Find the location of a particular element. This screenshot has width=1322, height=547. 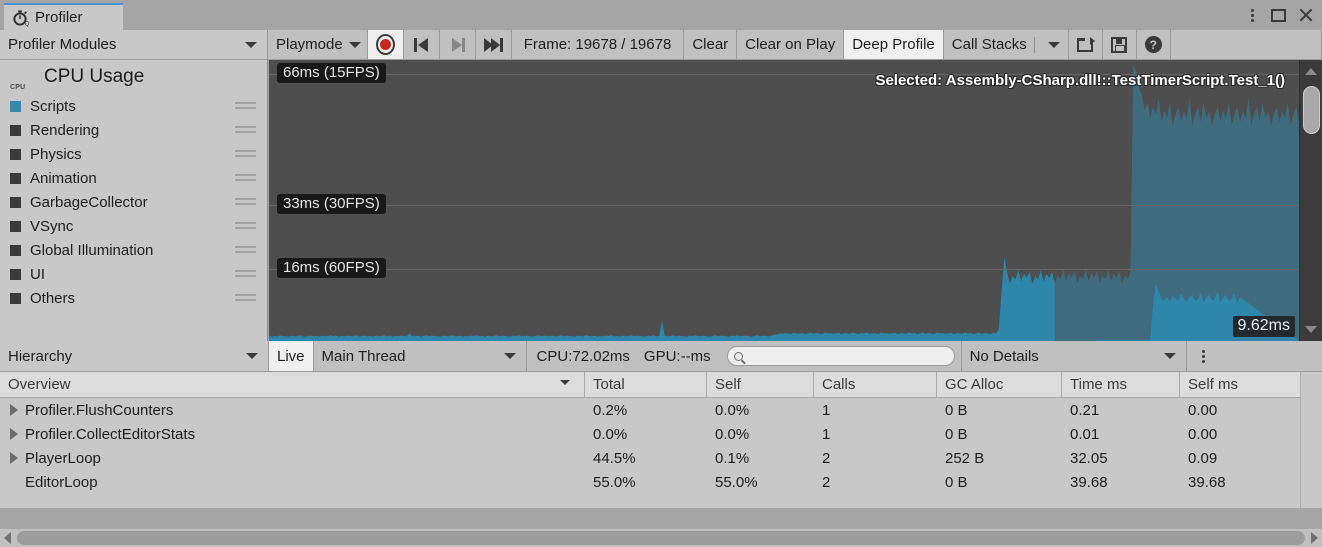

scroll-right-icon is located at coordinates (1314, 538).